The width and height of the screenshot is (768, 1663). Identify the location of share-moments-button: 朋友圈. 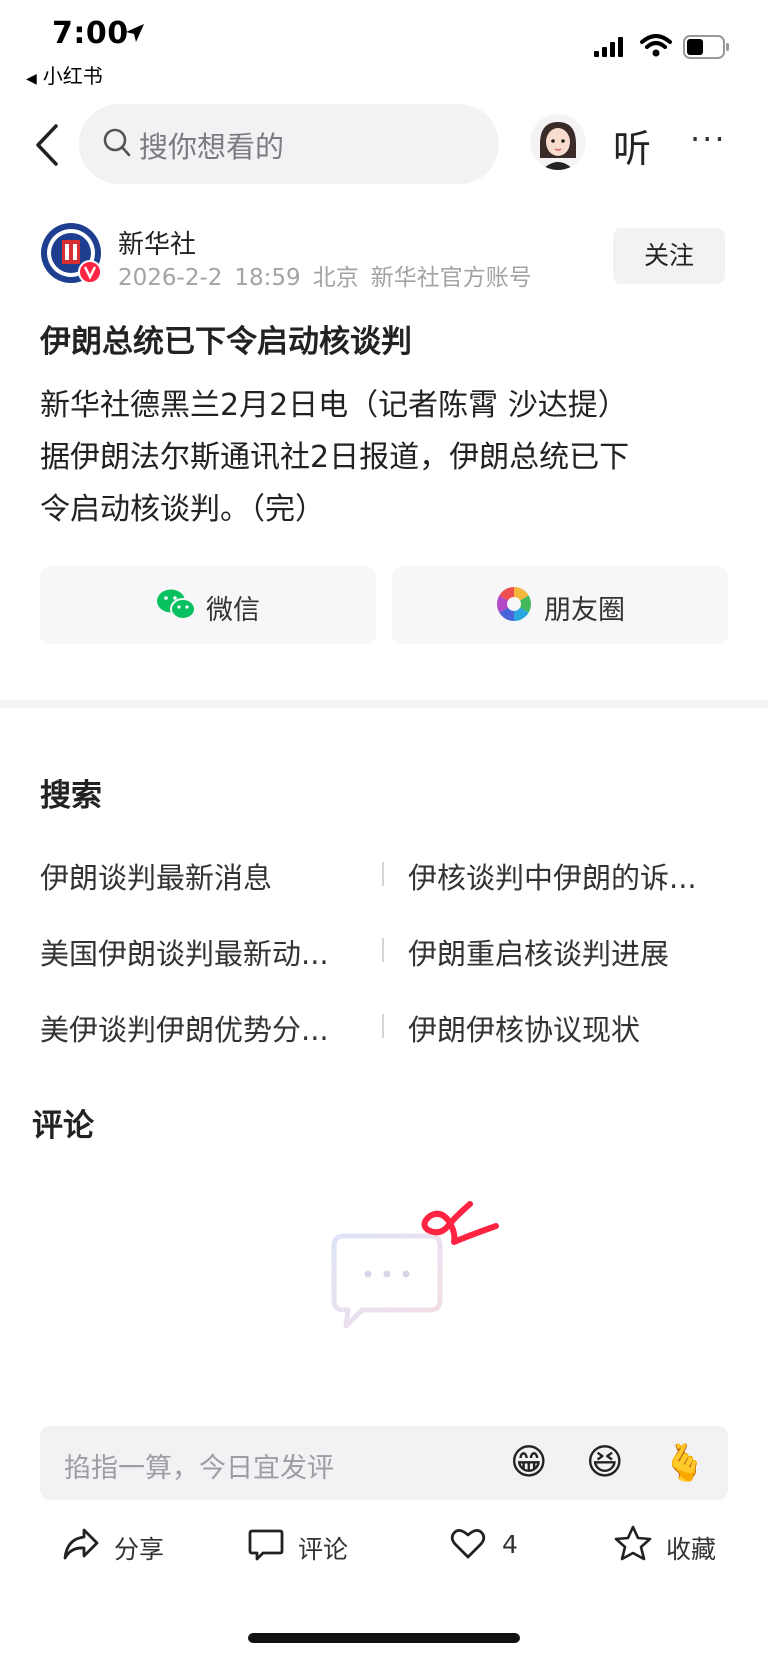
(560, 605).